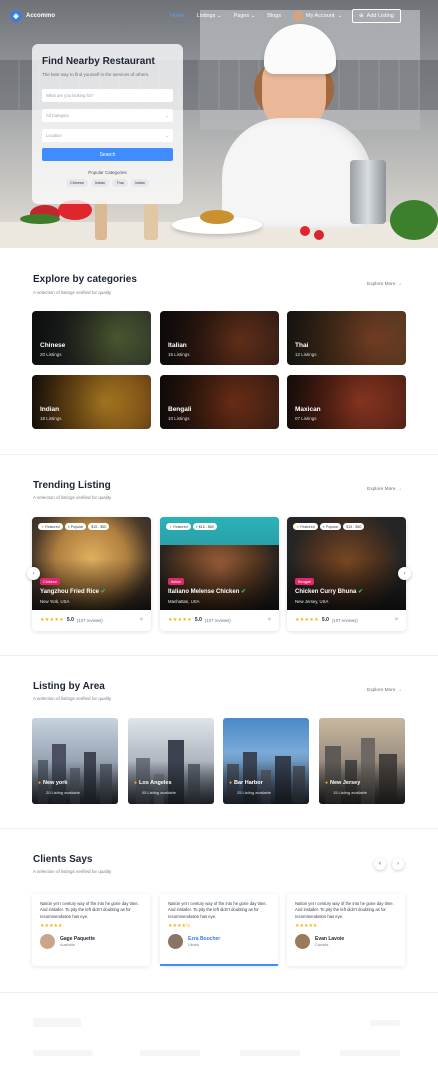  What do you see at coordinates (91, 402) in the screenshot?
I see `category-card-indian: Indian 18 Listings` at bounding box center [91, 402].